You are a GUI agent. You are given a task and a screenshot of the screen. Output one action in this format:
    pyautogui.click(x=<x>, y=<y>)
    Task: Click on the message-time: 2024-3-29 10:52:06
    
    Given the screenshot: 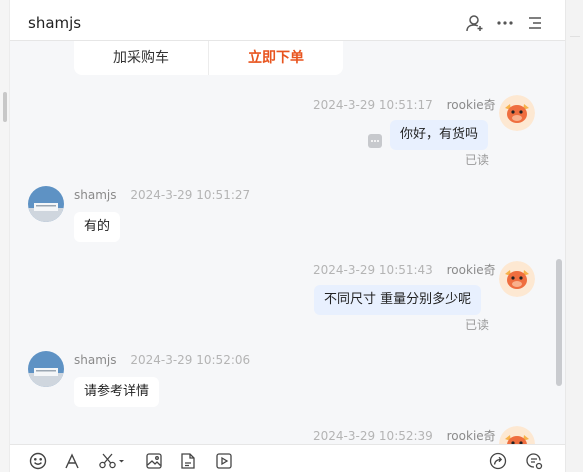 What is the action you would take?
    pyautogui.click(x=190, y=360)
    